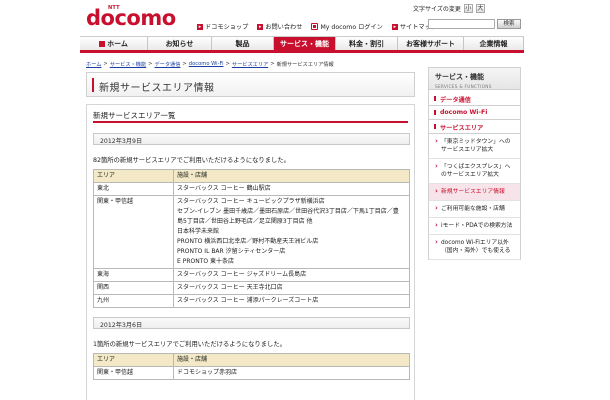  I want to click on table-cell-facility: スターバックス コーヒー 天王寺北口店, so click(291, 288).